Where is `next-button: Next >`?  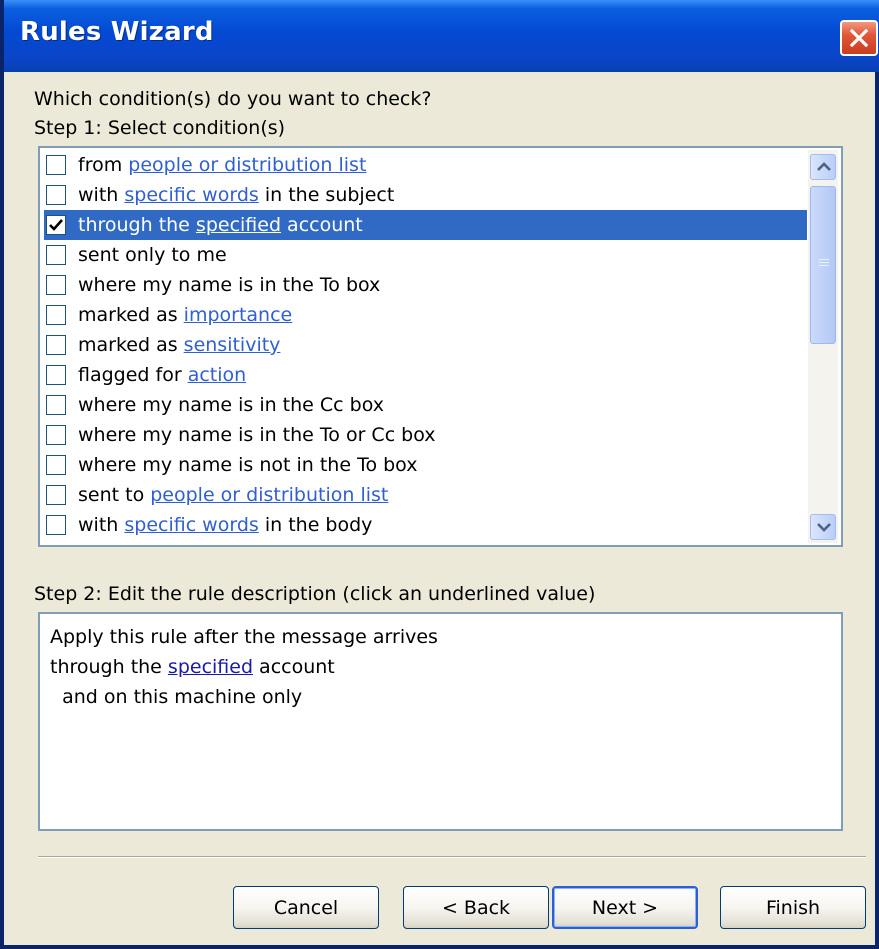 next-button: Next > is located at coordinates (625, 907).